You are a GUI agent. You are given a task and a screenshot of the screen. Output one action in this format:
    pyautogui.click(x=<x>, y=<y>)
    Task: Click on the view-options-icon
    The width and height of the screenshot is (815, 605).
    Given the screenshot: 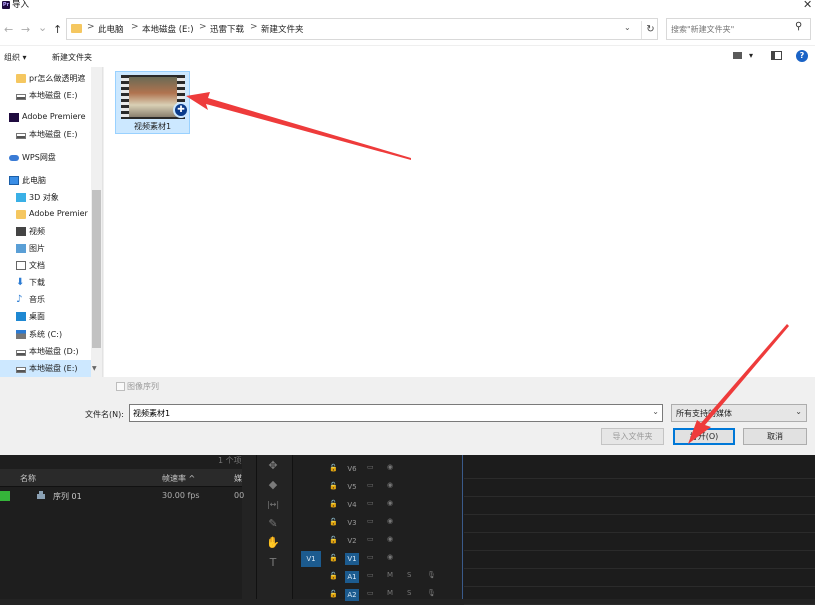 What is the action you would take?
    pyautogui.click(x=737, y=55)
    